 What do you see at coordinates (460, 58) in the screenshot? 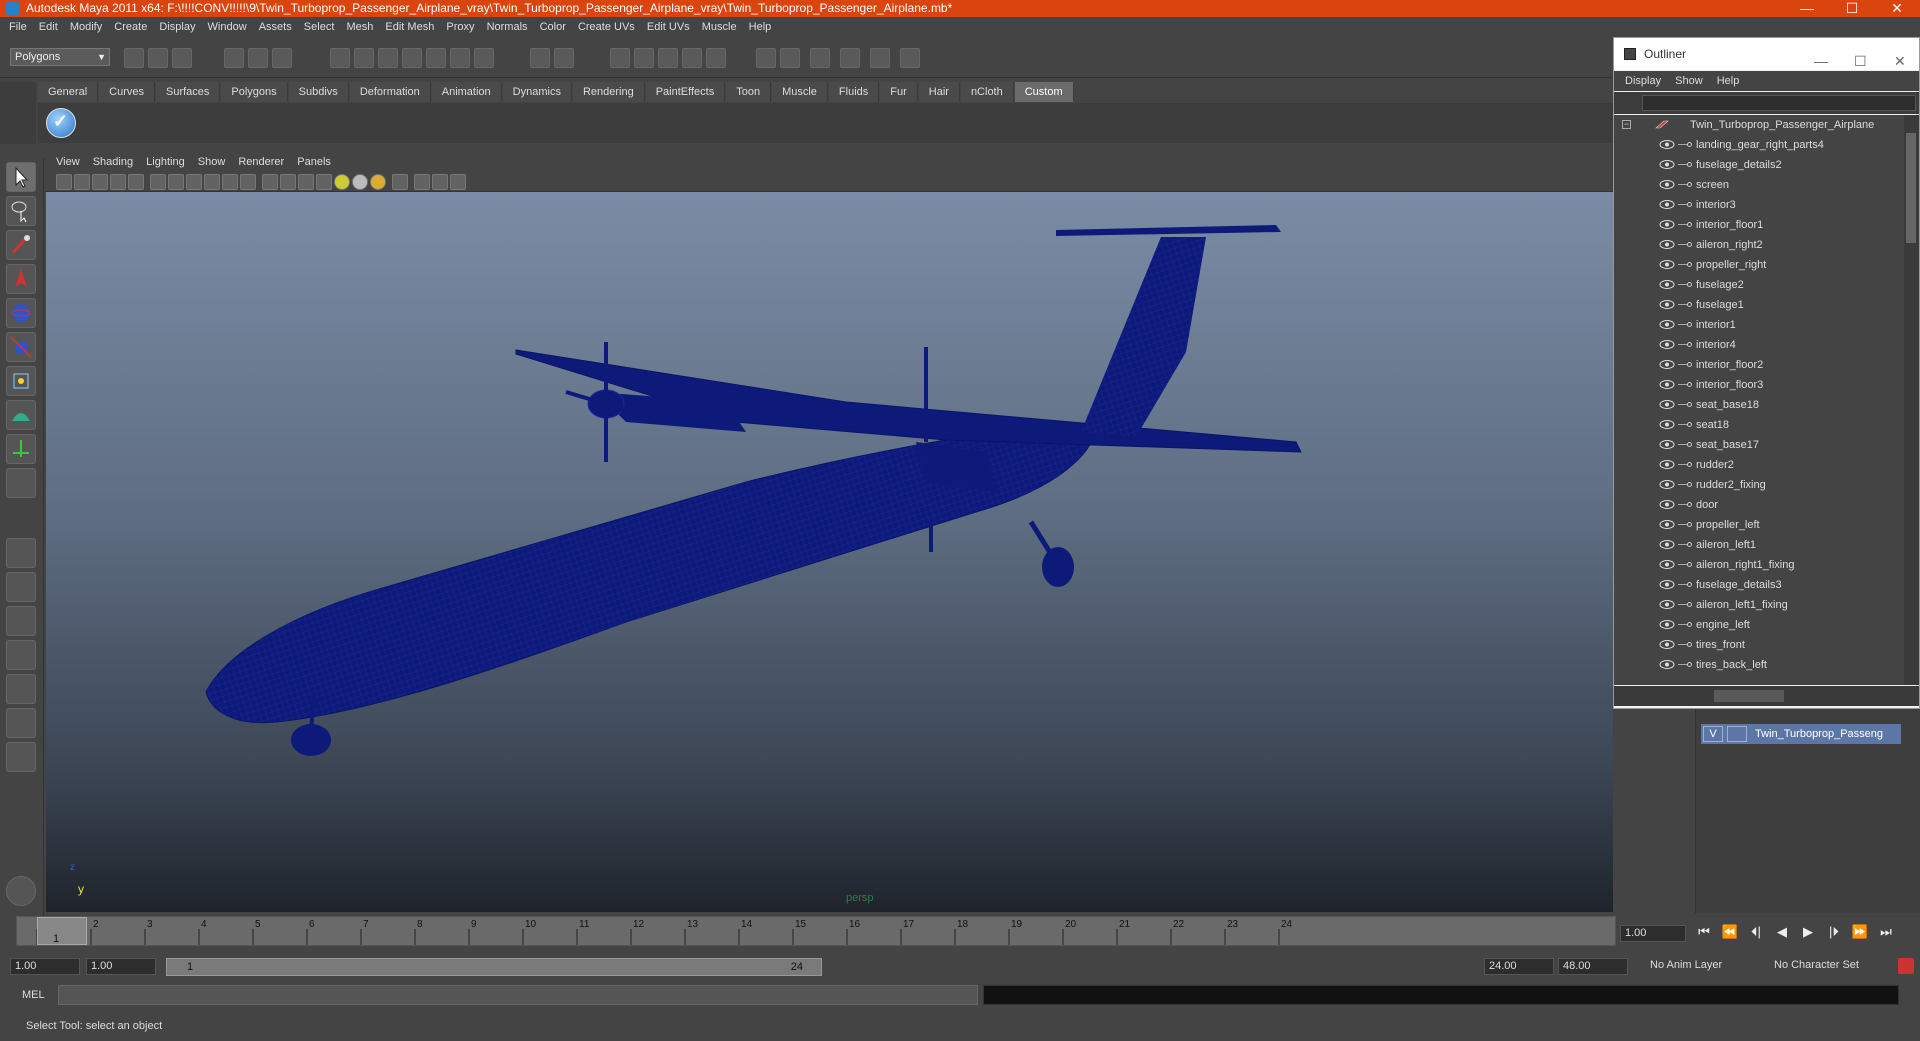
I see `history-icon` at bounding box center [460, 58].